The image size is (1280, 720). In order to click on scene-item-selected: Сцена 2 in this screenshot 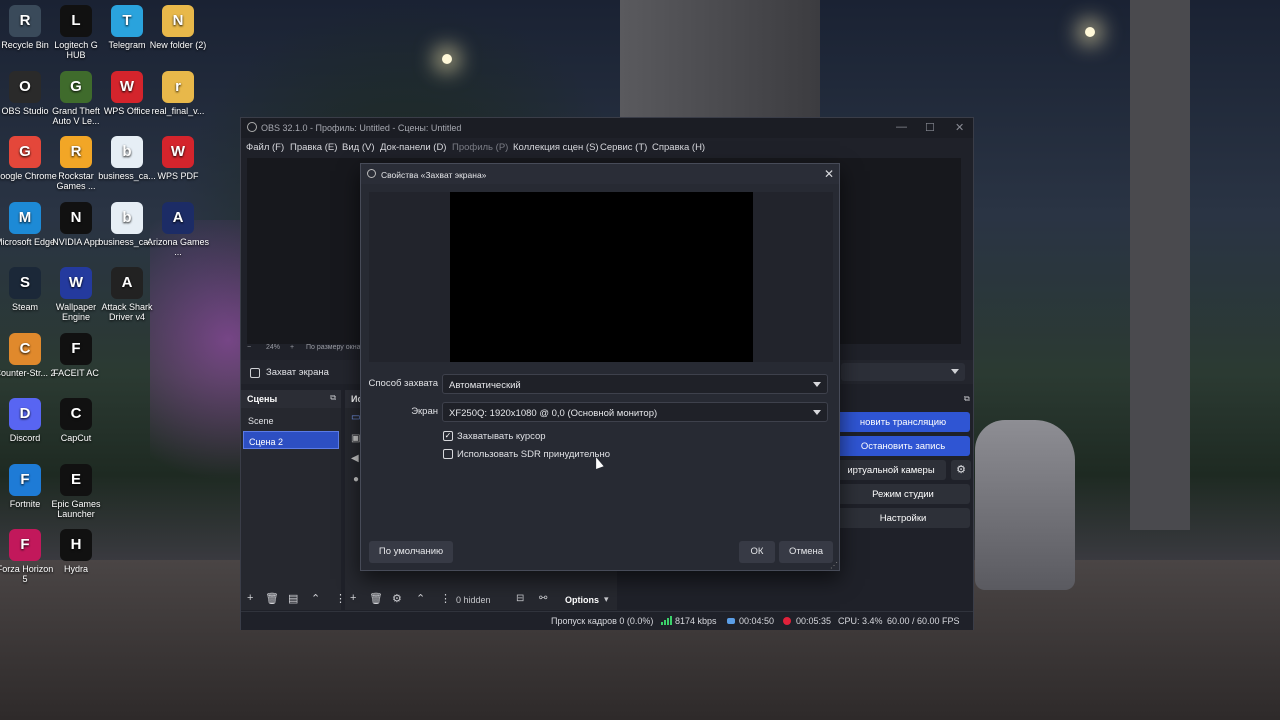, I will do `click(291, 440)`.